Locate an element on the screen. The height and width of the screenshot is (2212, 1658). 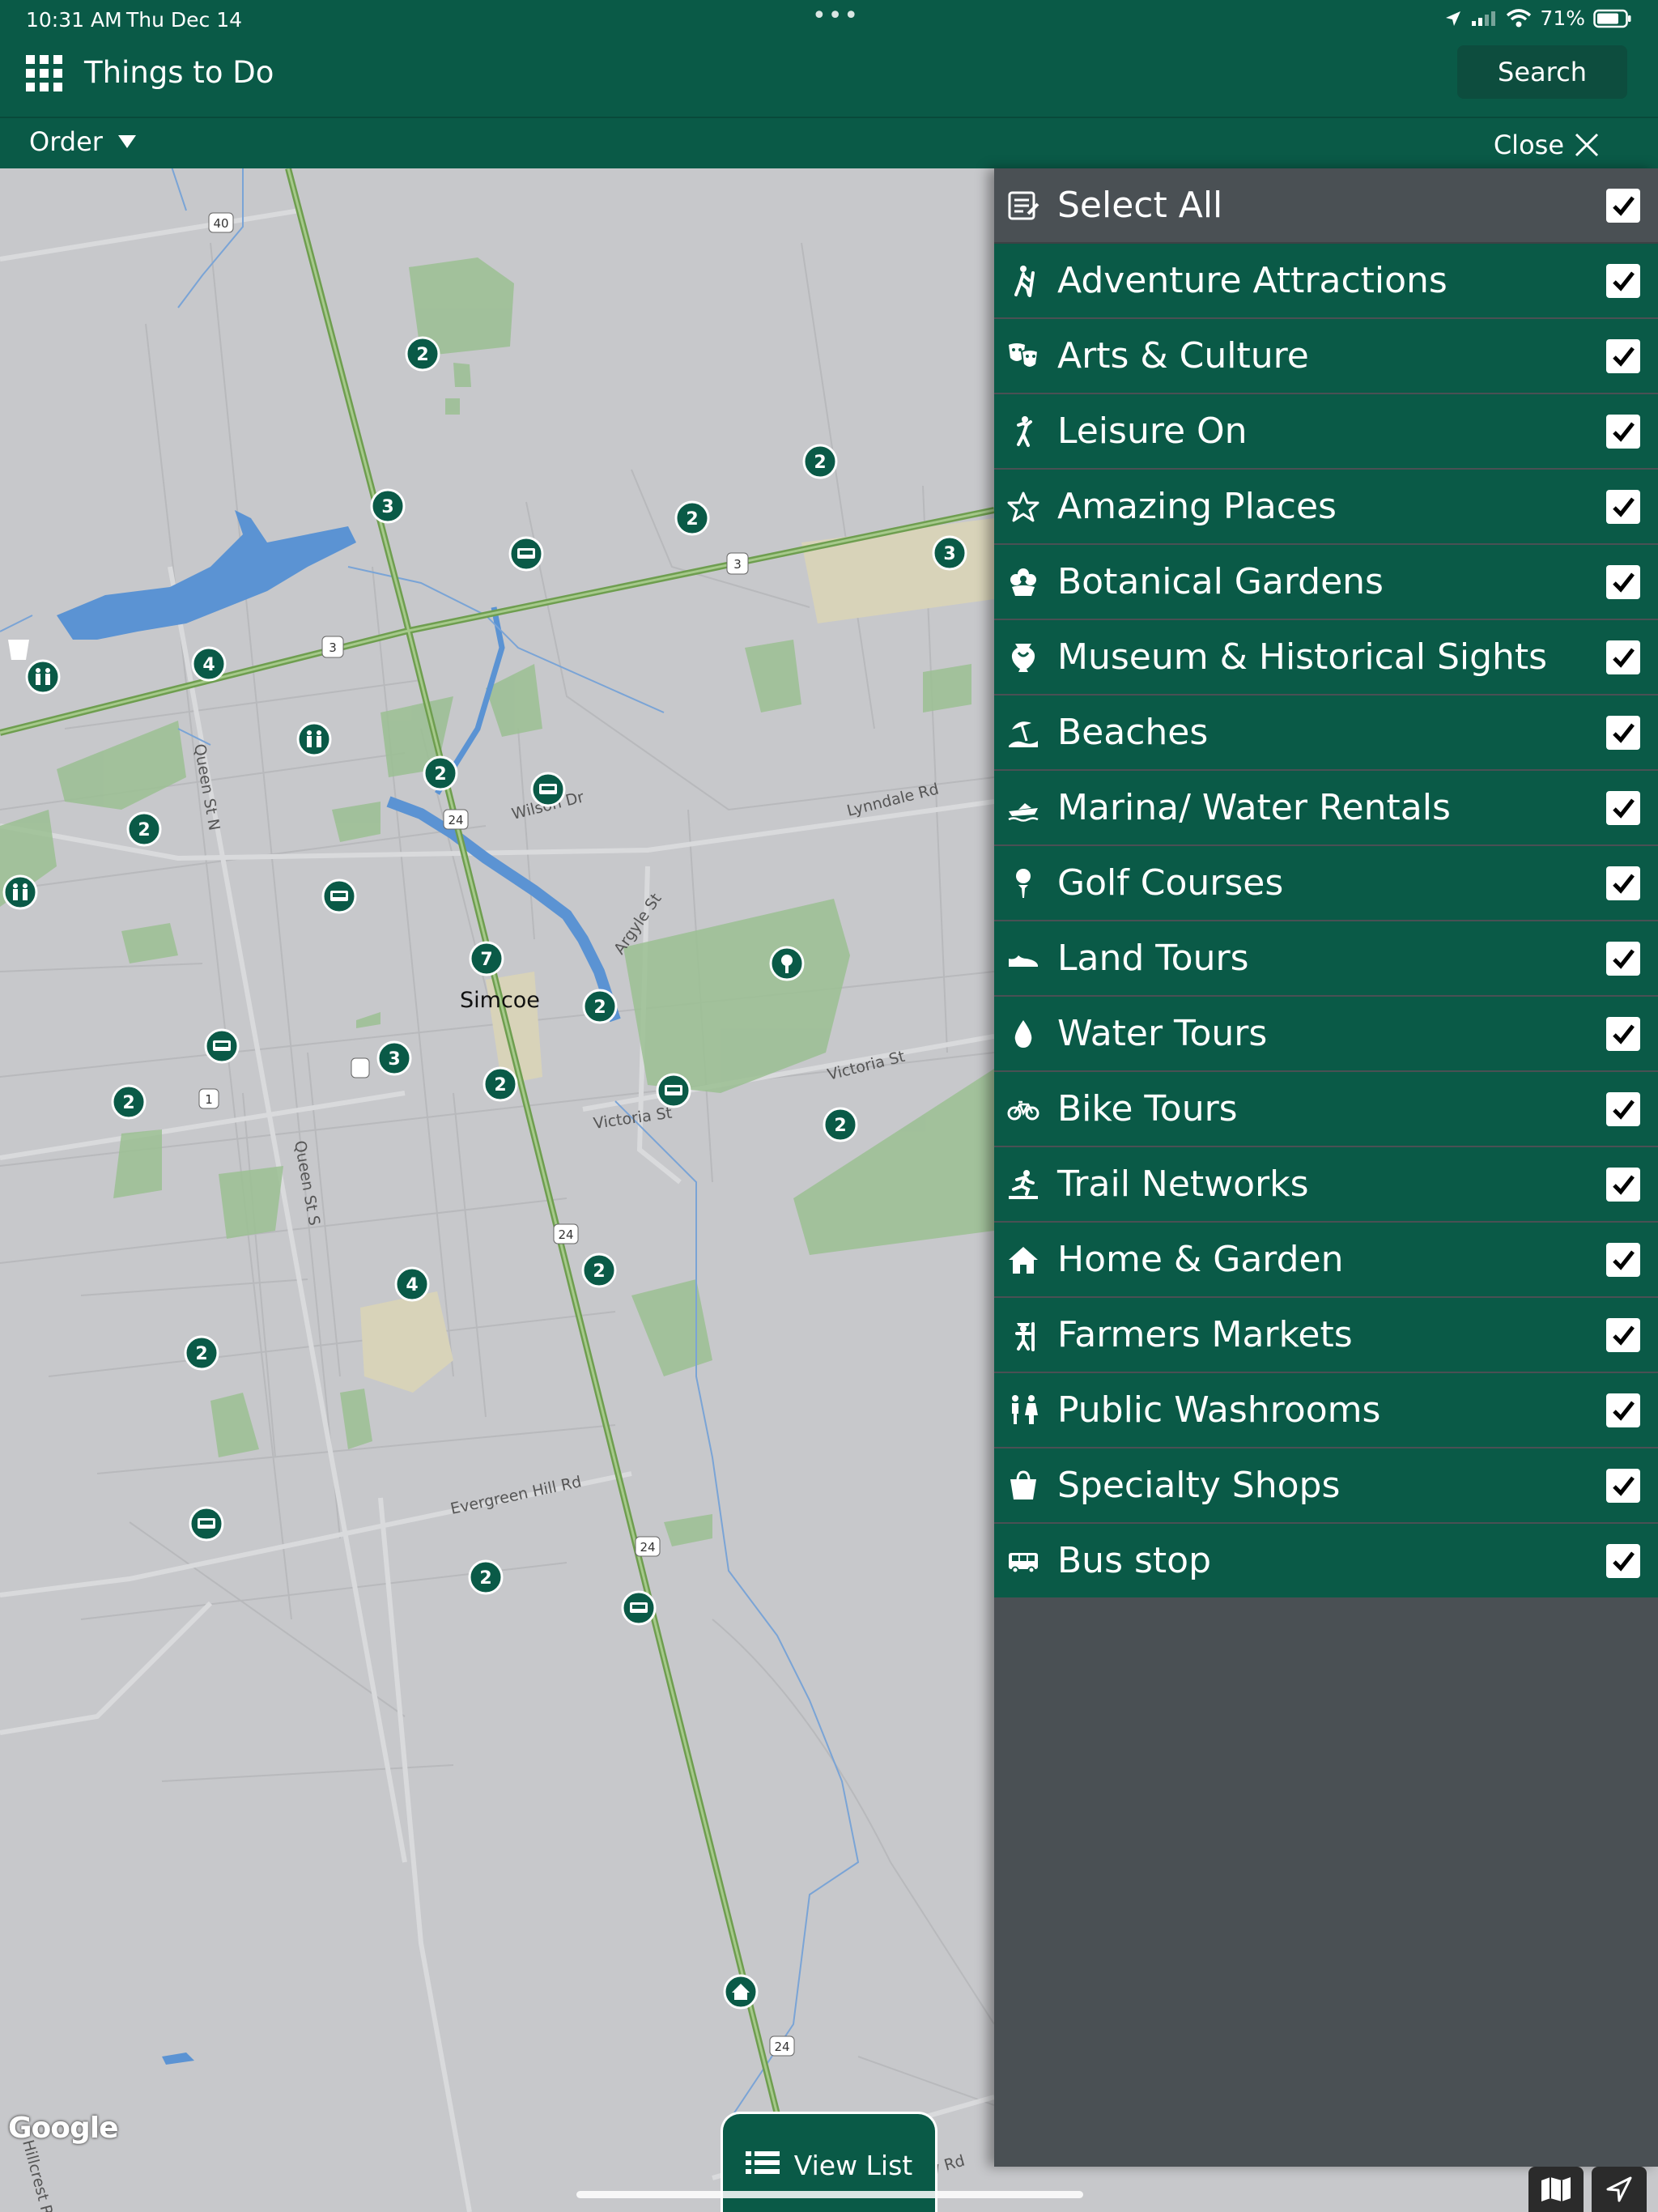
washroom-icon is located at coordinates (1023, 1411).